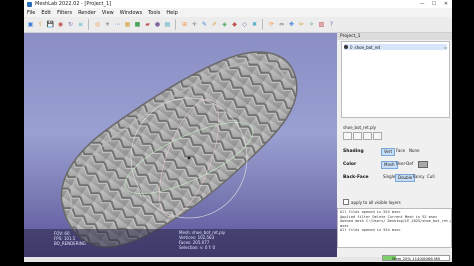 This screenshot has height=266, width=474. What do you see at coordinates (321, 25) in the screenshot?
I see `remesh-icon: ▧` at bounding box center [321, 25].